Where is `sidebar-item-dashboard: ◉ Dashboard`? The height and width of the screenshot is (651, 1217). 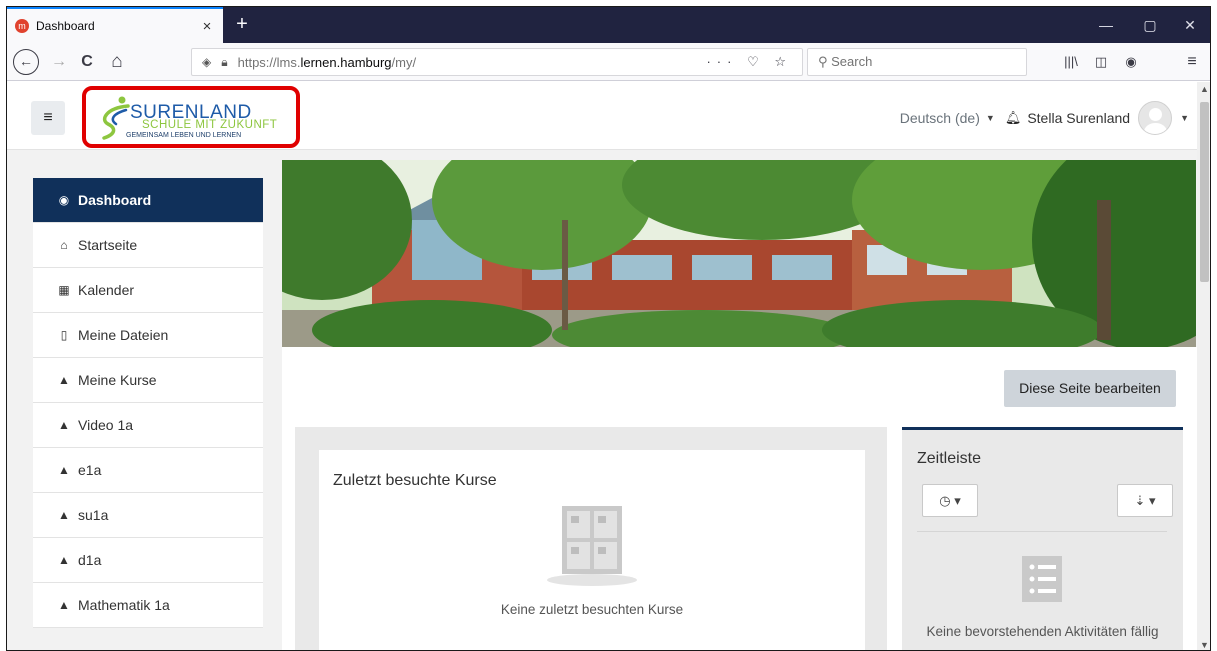
sidebar-item-dashboard: ◉ Dashboard is located at coordinates (148, 200).